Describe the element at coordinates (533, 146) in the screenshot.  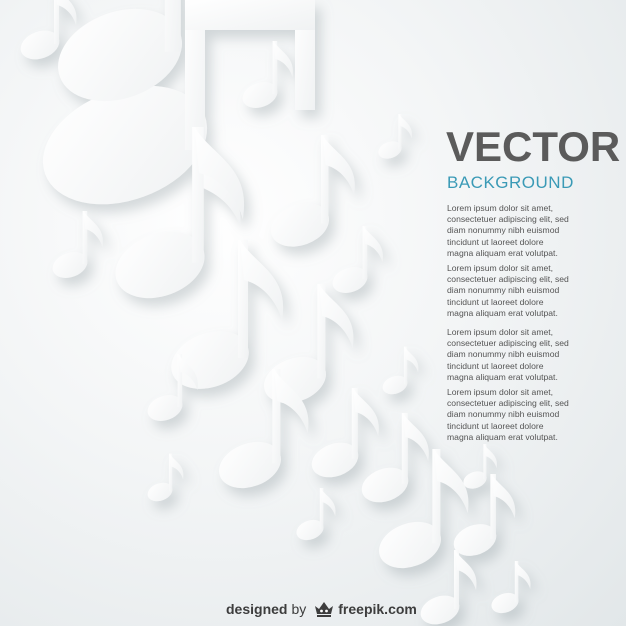
I see `page-title: VECTOR` at that location.